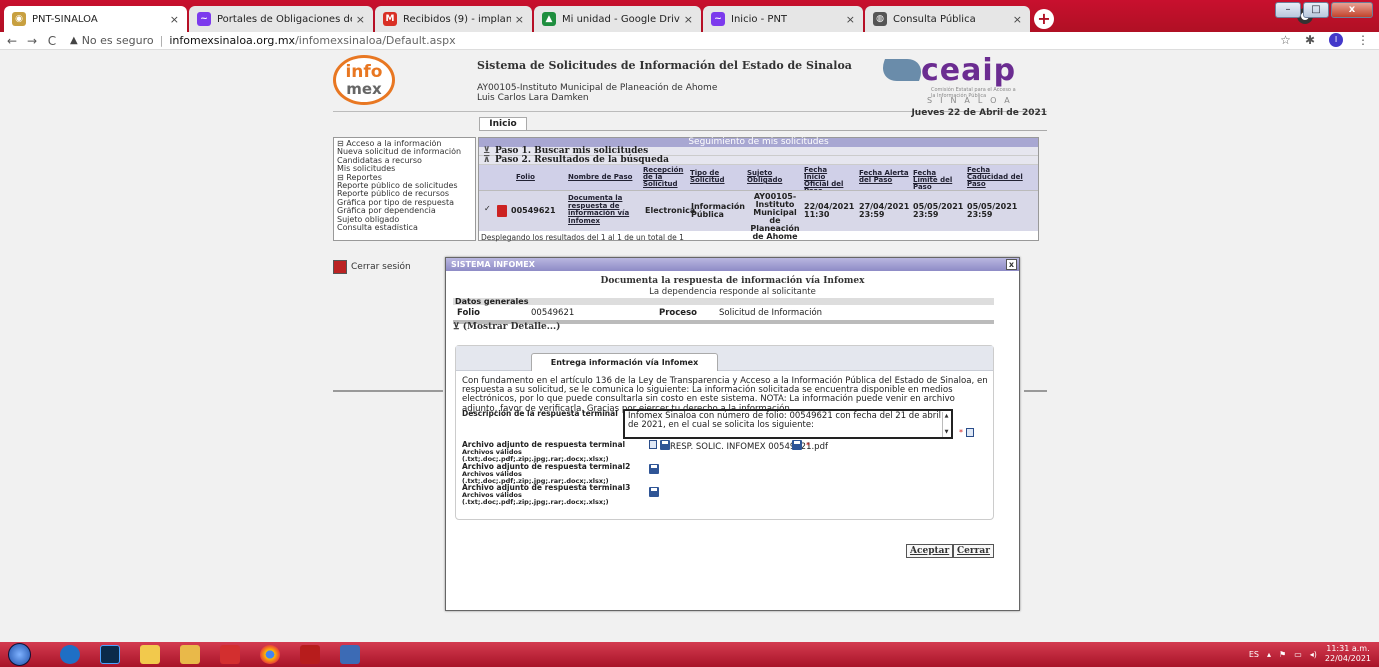  Describe the element at coordinates (1298, 654) in the screenshot. I see `network-icon: ▭` at that location.